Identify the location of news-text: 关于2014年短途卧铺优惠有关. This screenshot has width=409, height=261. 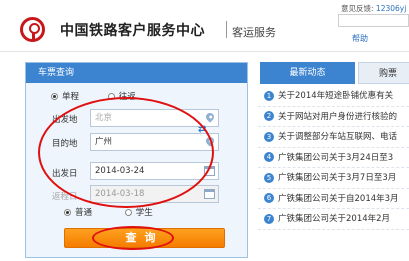
(336, 96).